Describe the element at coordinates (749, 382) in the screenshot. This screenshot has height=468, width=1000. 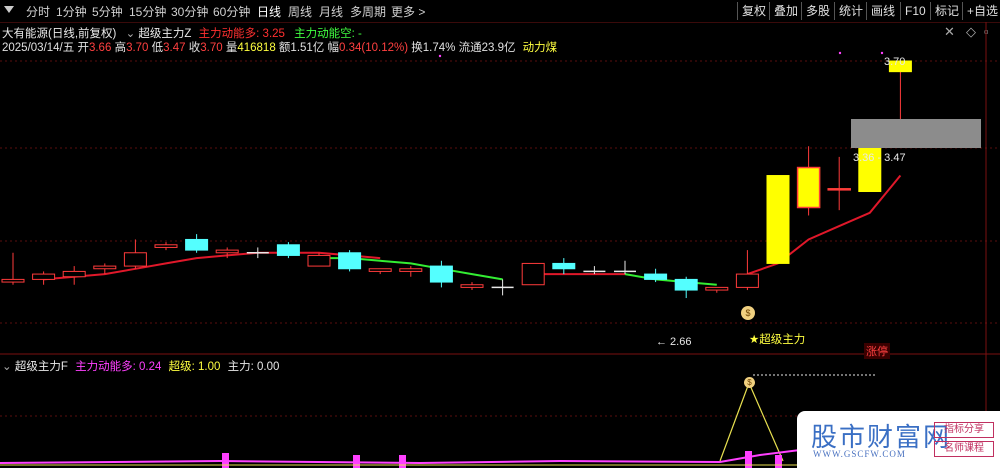
I see `lower-money-bag-icon: $` at that location.